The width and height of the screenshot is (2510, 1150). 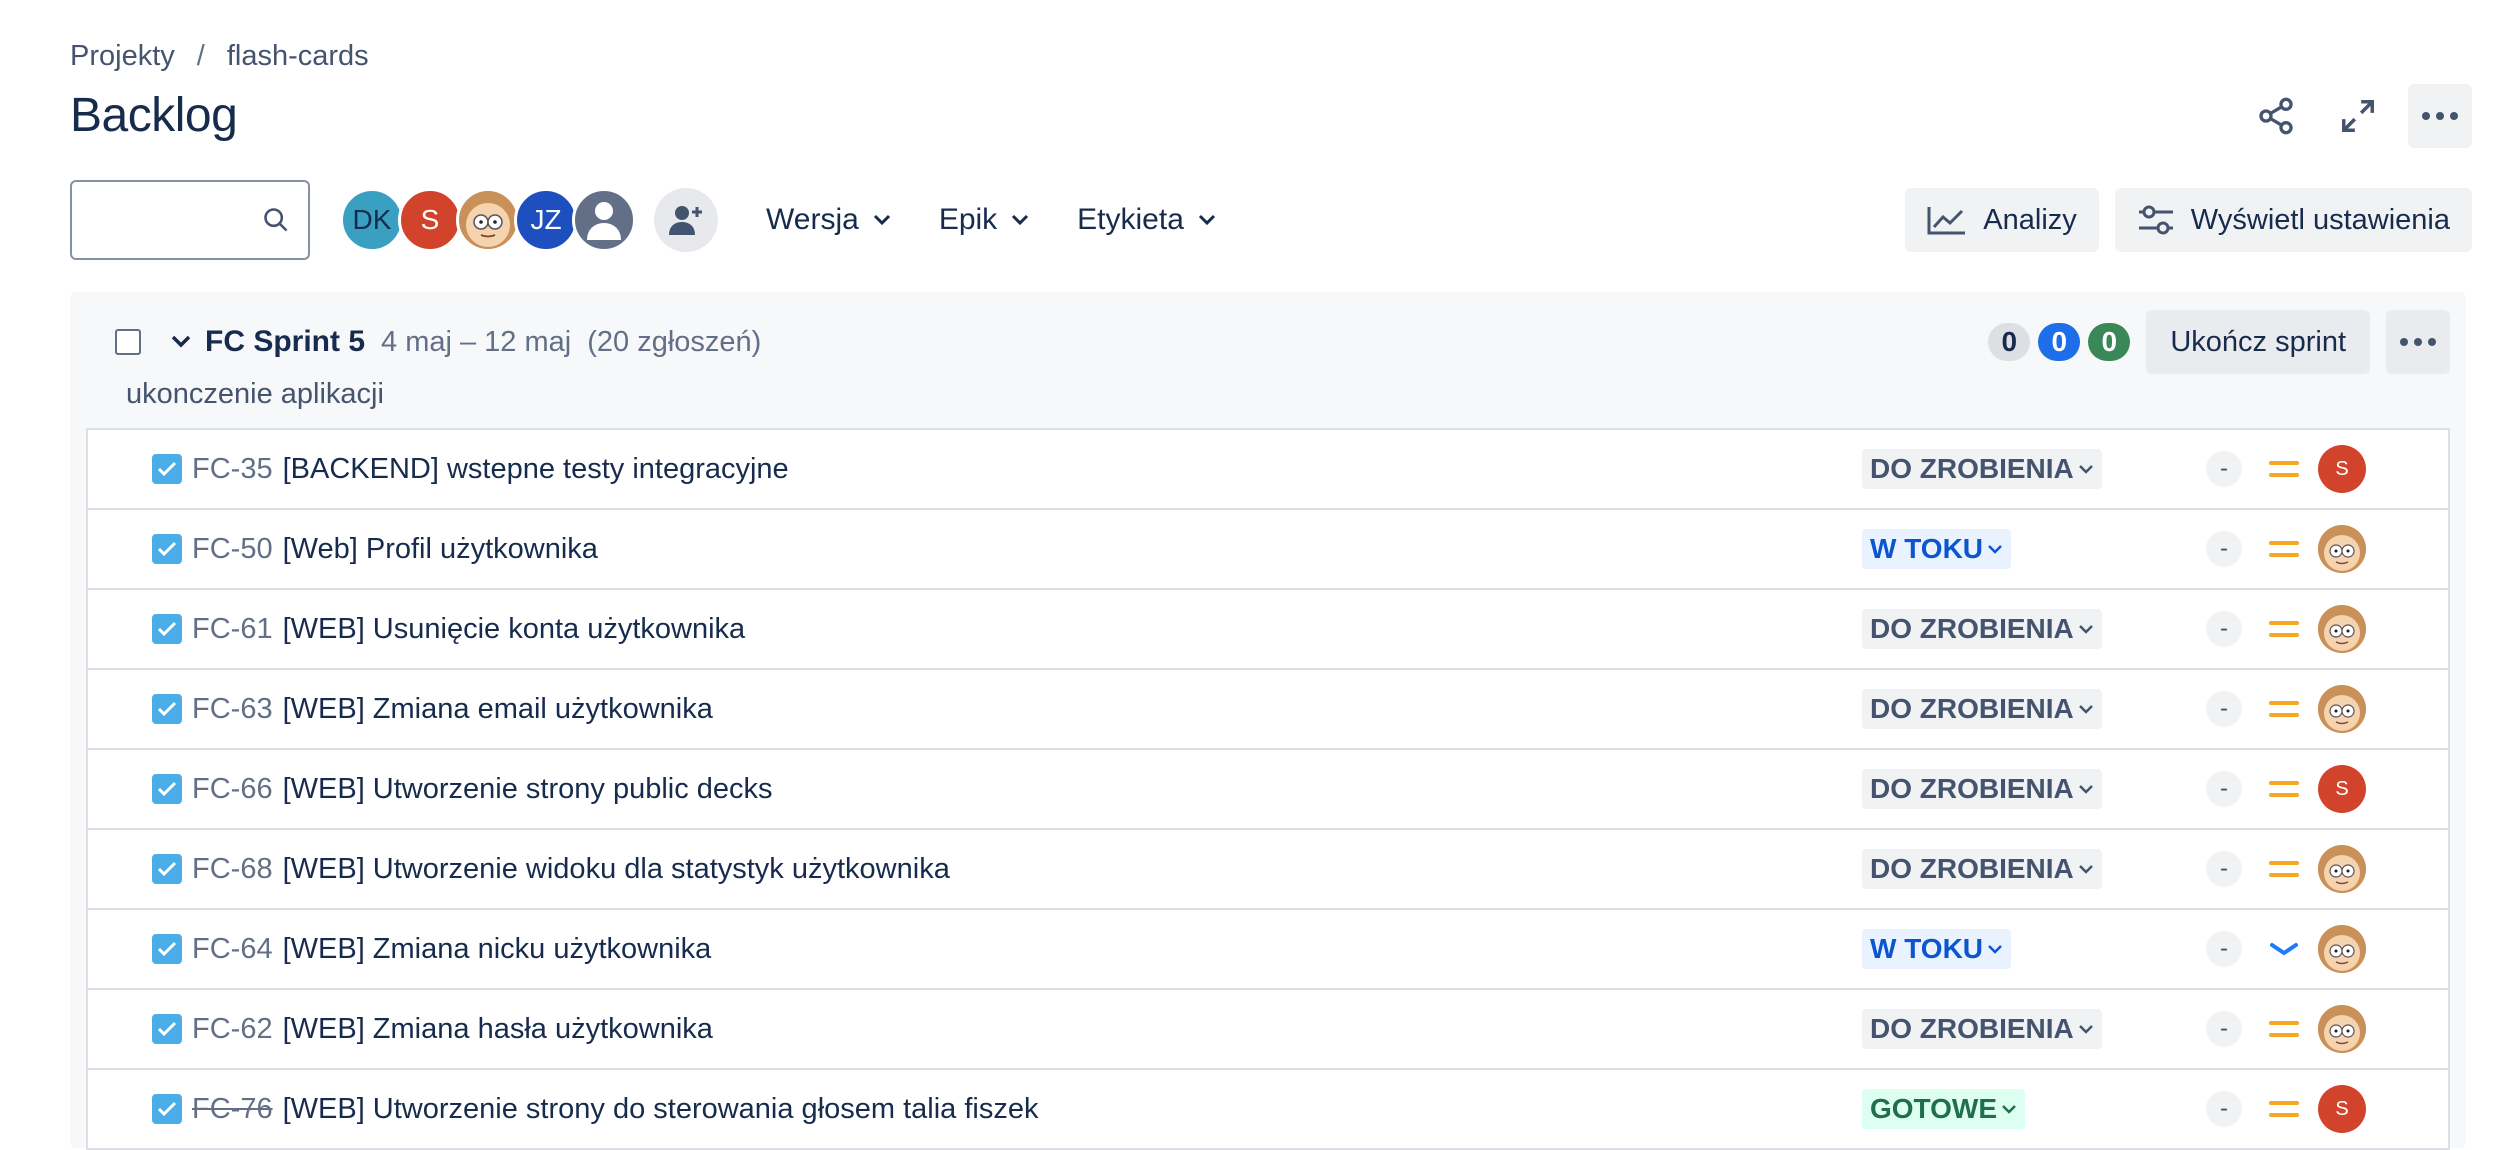 I want to click on issue-summary: [WEB] Utworzenie strony public decks, so click(x=528, y=789).